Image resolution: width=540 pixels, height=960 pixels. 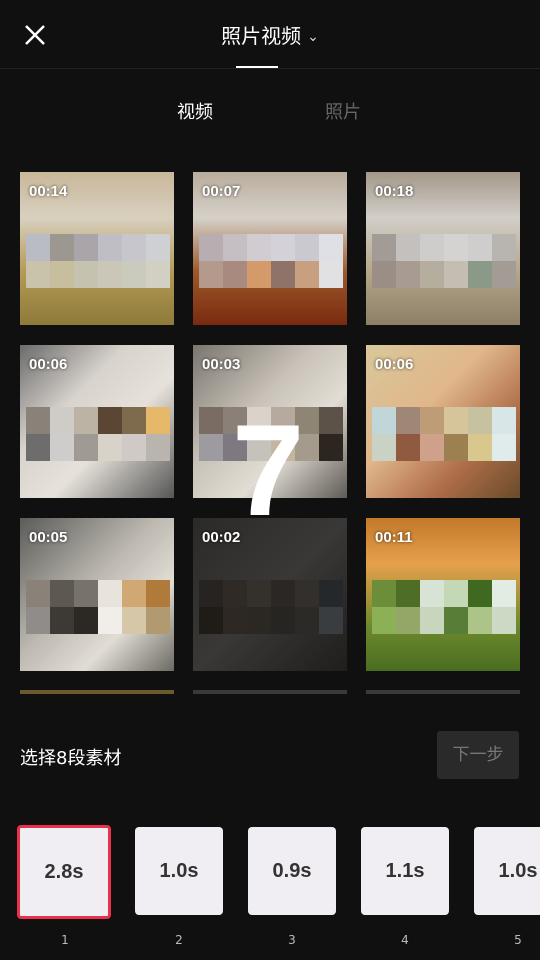 I want to click on tab-video: 视频, so click(x=195, y=111).